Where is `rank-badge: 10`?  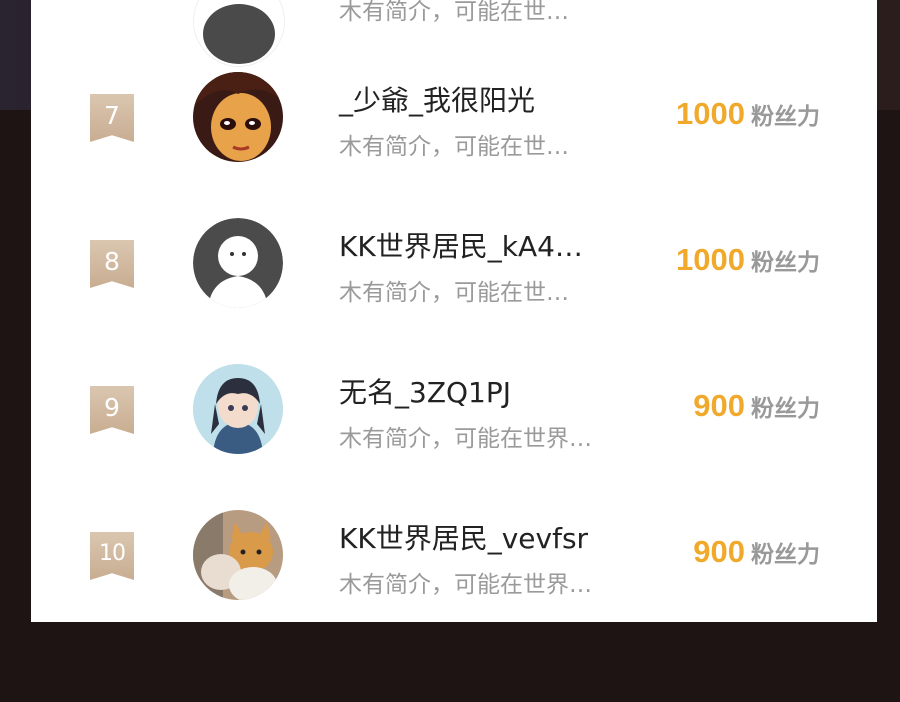
rank-badge: 10 is located at coordinates (112, 556).